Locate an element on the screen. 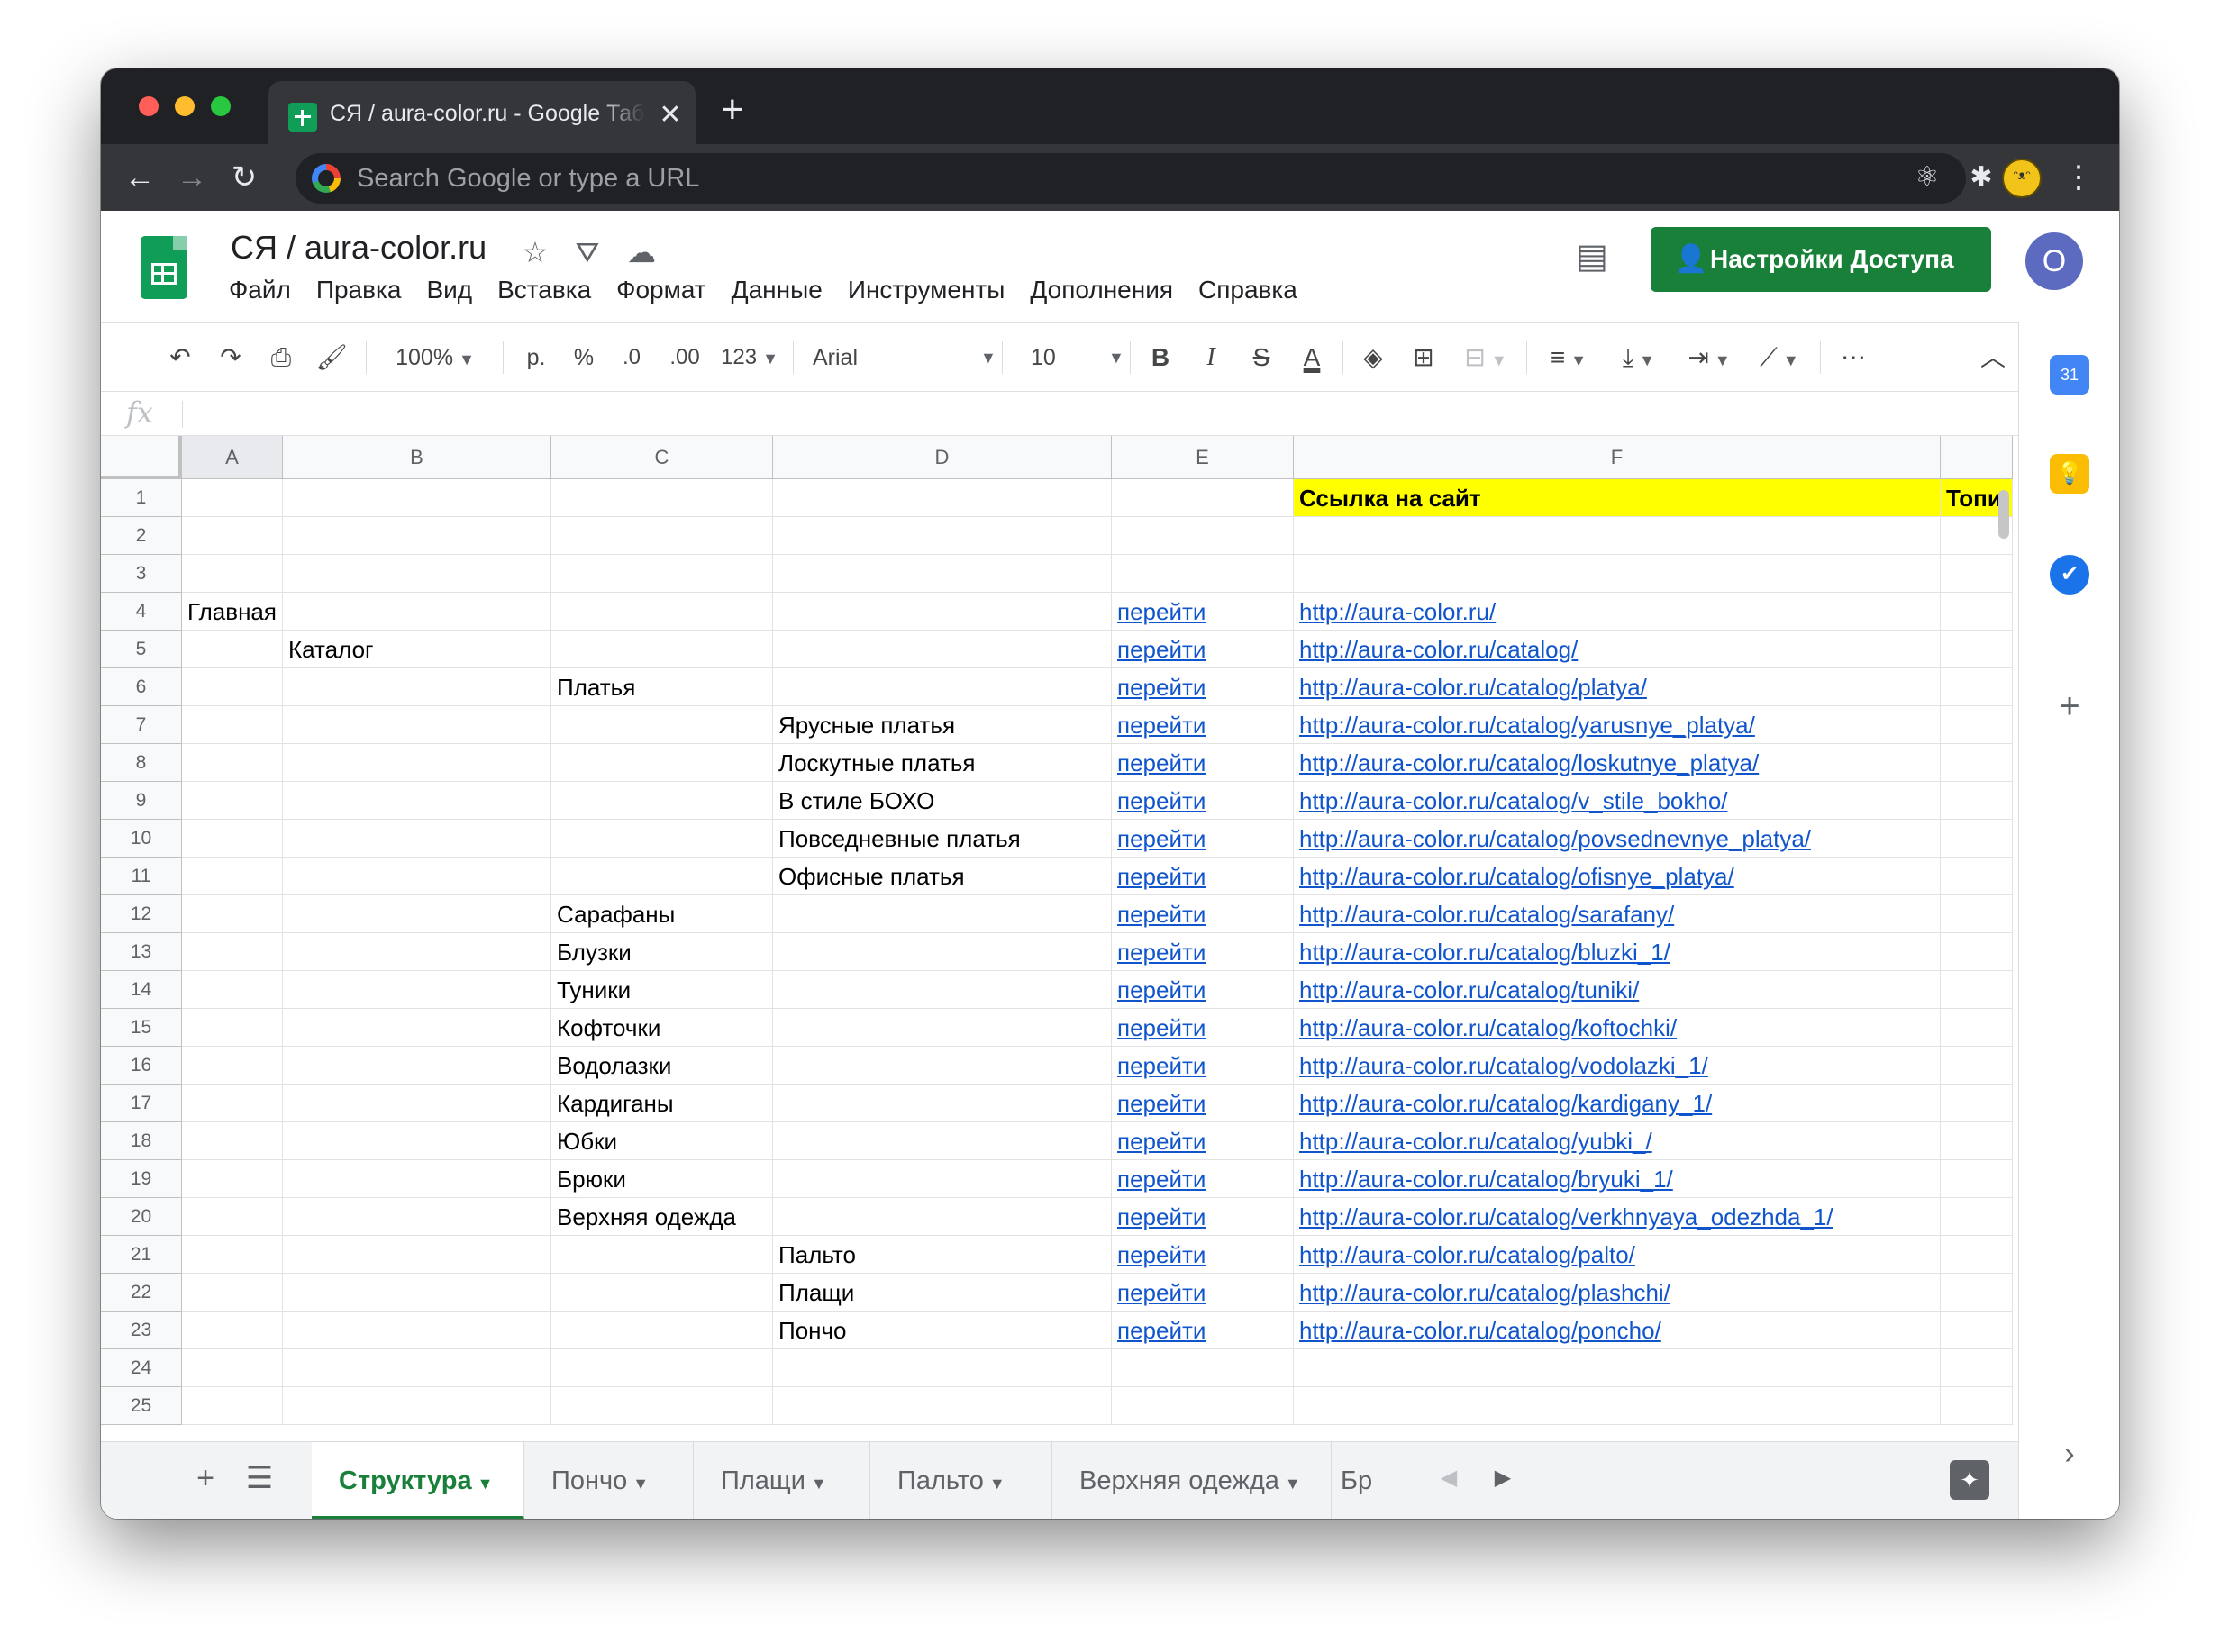  cell-f3 is located at coordinates (1617, 574).